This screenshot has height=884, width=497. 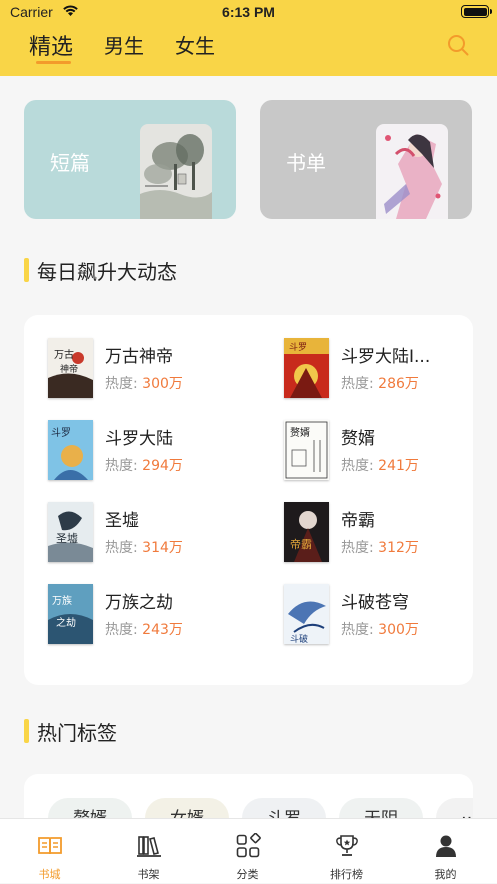 What do you see at coordinates (358, 439) in the screenshot?
I see `book-title: 赘婿` at bounding box center [358, 439].